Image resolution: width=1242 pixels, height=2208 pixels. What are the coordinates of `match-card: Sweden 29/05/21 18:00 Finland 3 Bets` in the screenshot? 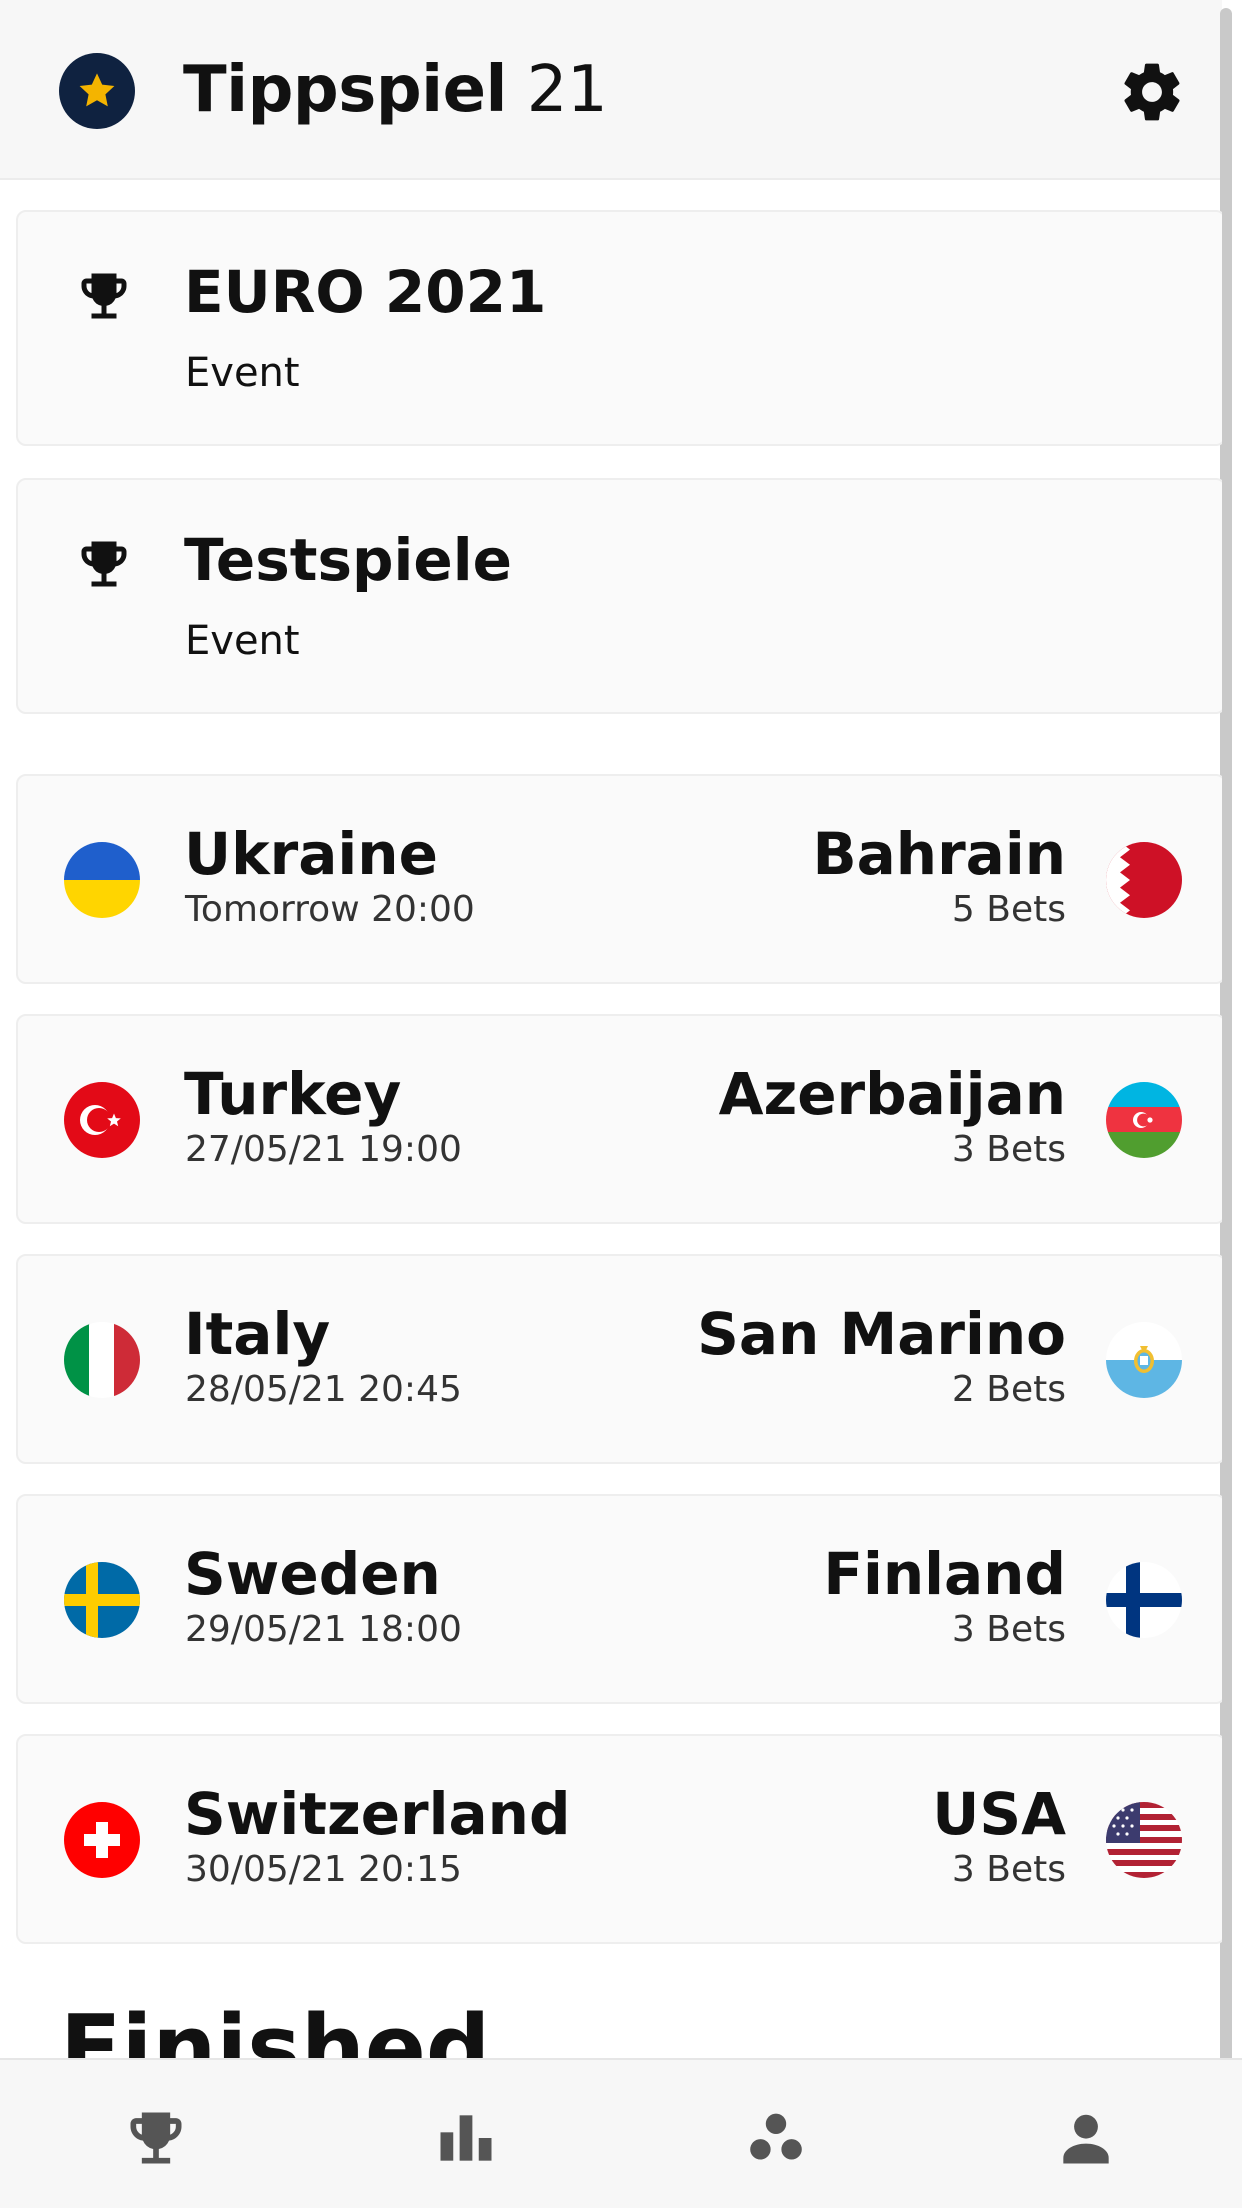 It's located at (619, 1599).